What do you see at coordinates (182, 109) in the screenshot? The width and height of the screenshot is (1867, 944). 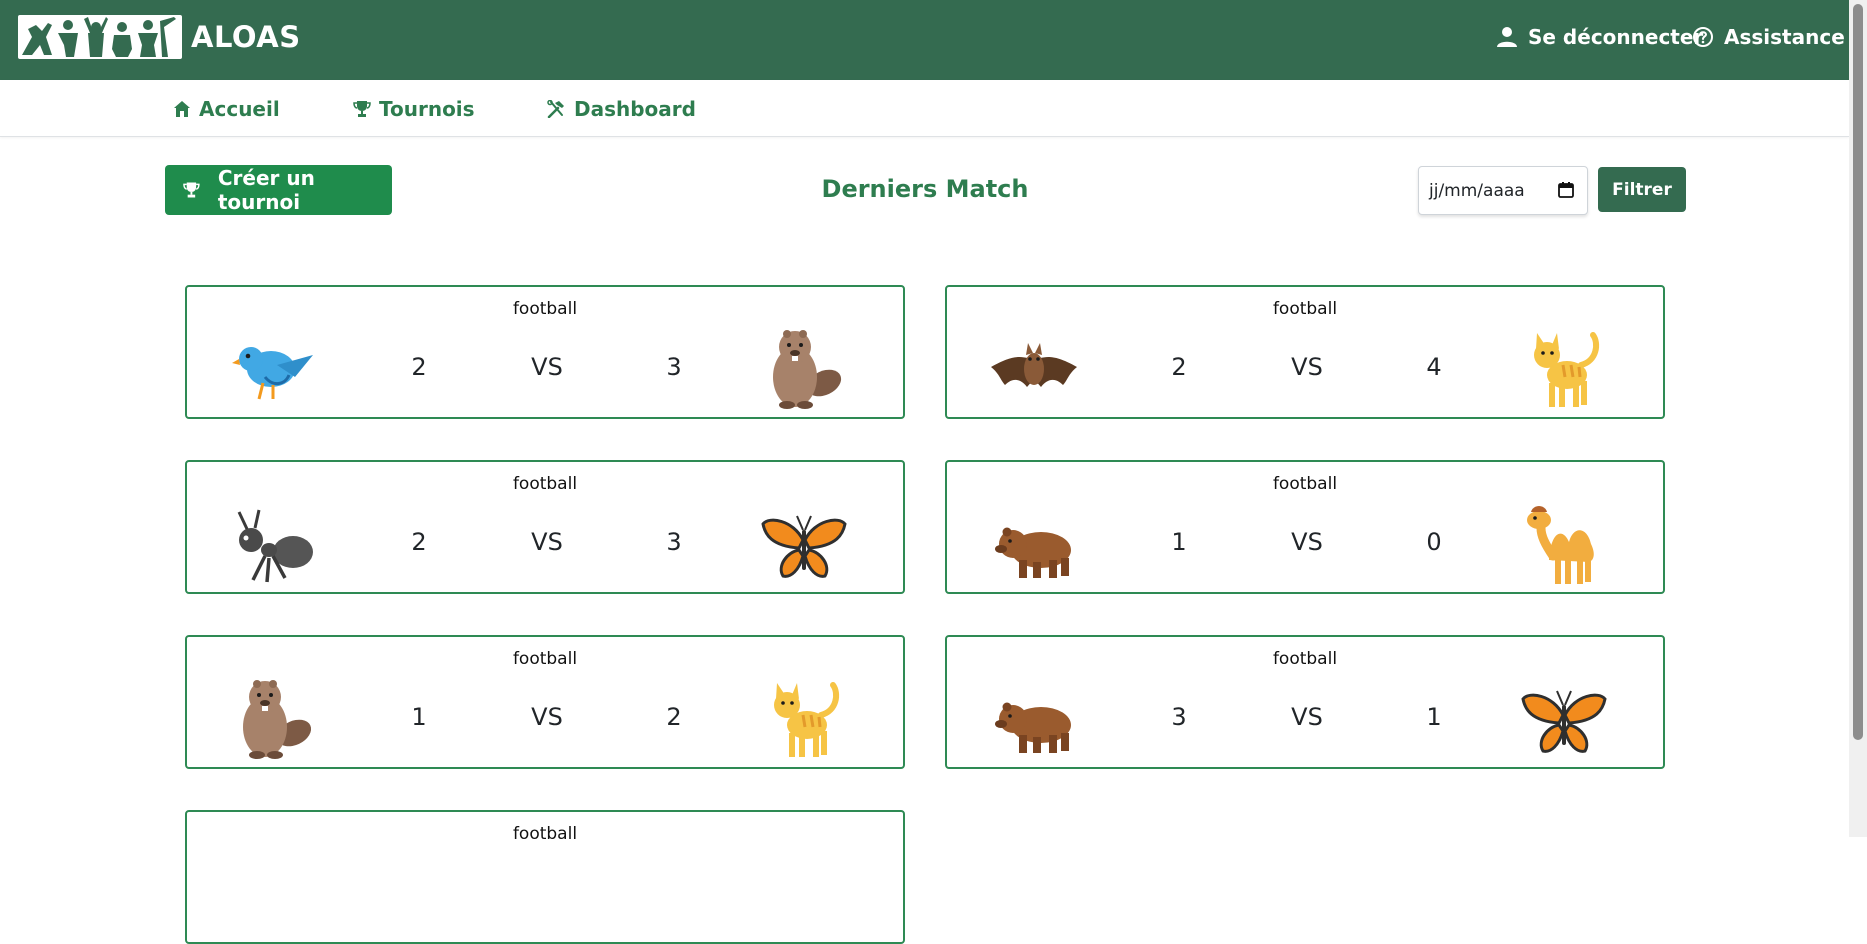 I see `home-icon` at bounding box center [182, 109].